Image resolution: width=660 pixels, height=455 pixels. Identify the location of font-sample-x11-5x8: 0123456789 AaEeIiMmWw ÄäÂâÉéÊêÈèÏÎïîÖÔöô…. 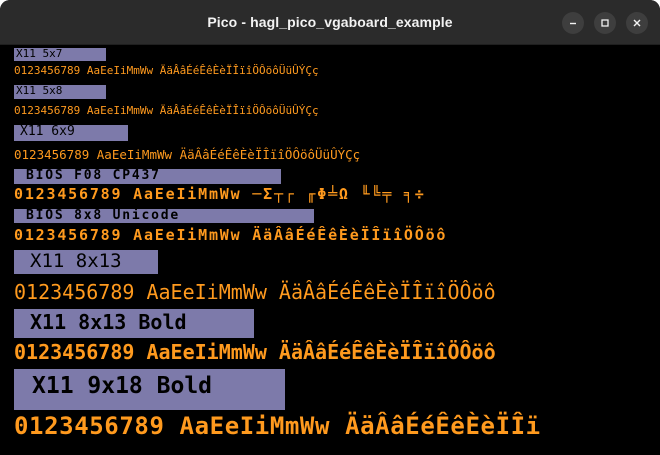
(166, 110).